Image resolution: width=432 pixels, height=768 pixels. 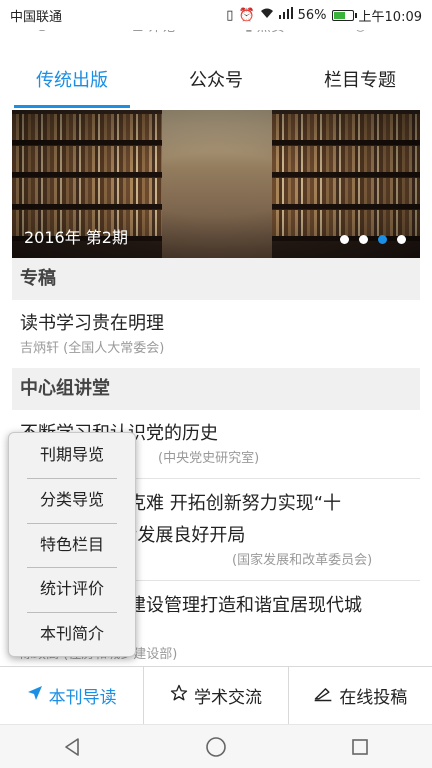 I want to click on article-item: 读书学习贵在明理 吉炳轩 (全国人大常委会), so click(x=220, y=333).